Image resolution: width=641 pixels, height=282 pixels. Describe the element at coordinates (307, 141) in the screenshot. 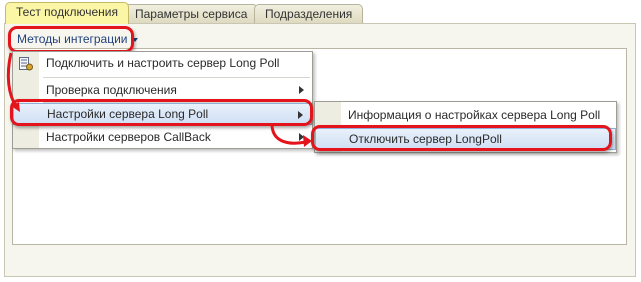

I see `arrowhead` at that location.